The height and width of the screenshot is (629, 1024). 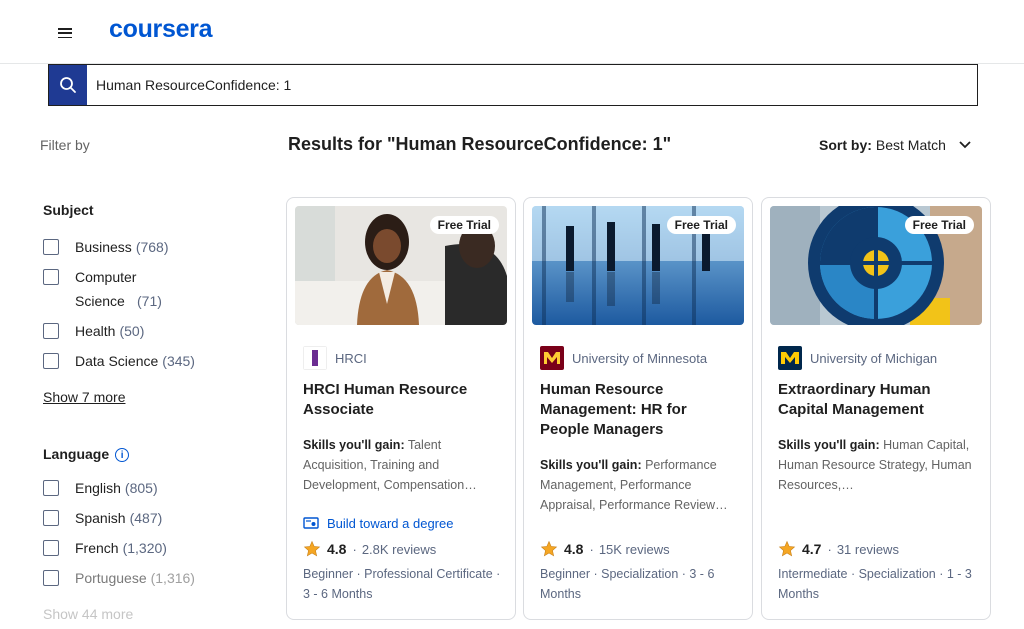 I want to click on filter-option-label: English, so click(x=98, y=488).